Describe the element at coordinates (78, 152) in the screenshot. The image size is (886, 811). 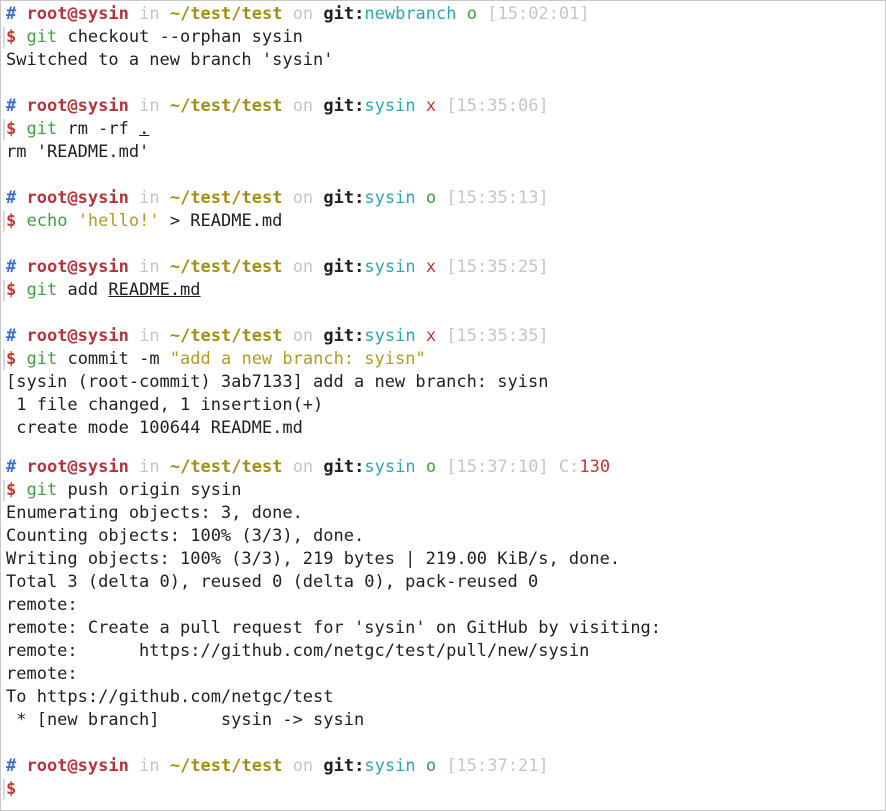
I see `output-line: rm 'README.md'` at that location.